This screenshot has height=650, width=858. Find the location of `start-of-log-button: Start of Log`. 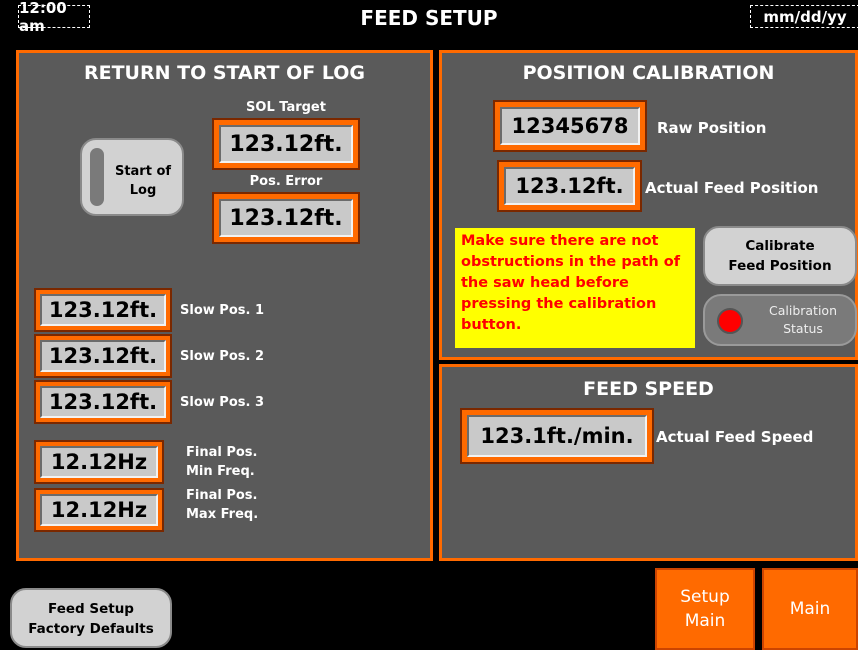

start-of-log-button: Start of Log is located at coordinates (132, 177).